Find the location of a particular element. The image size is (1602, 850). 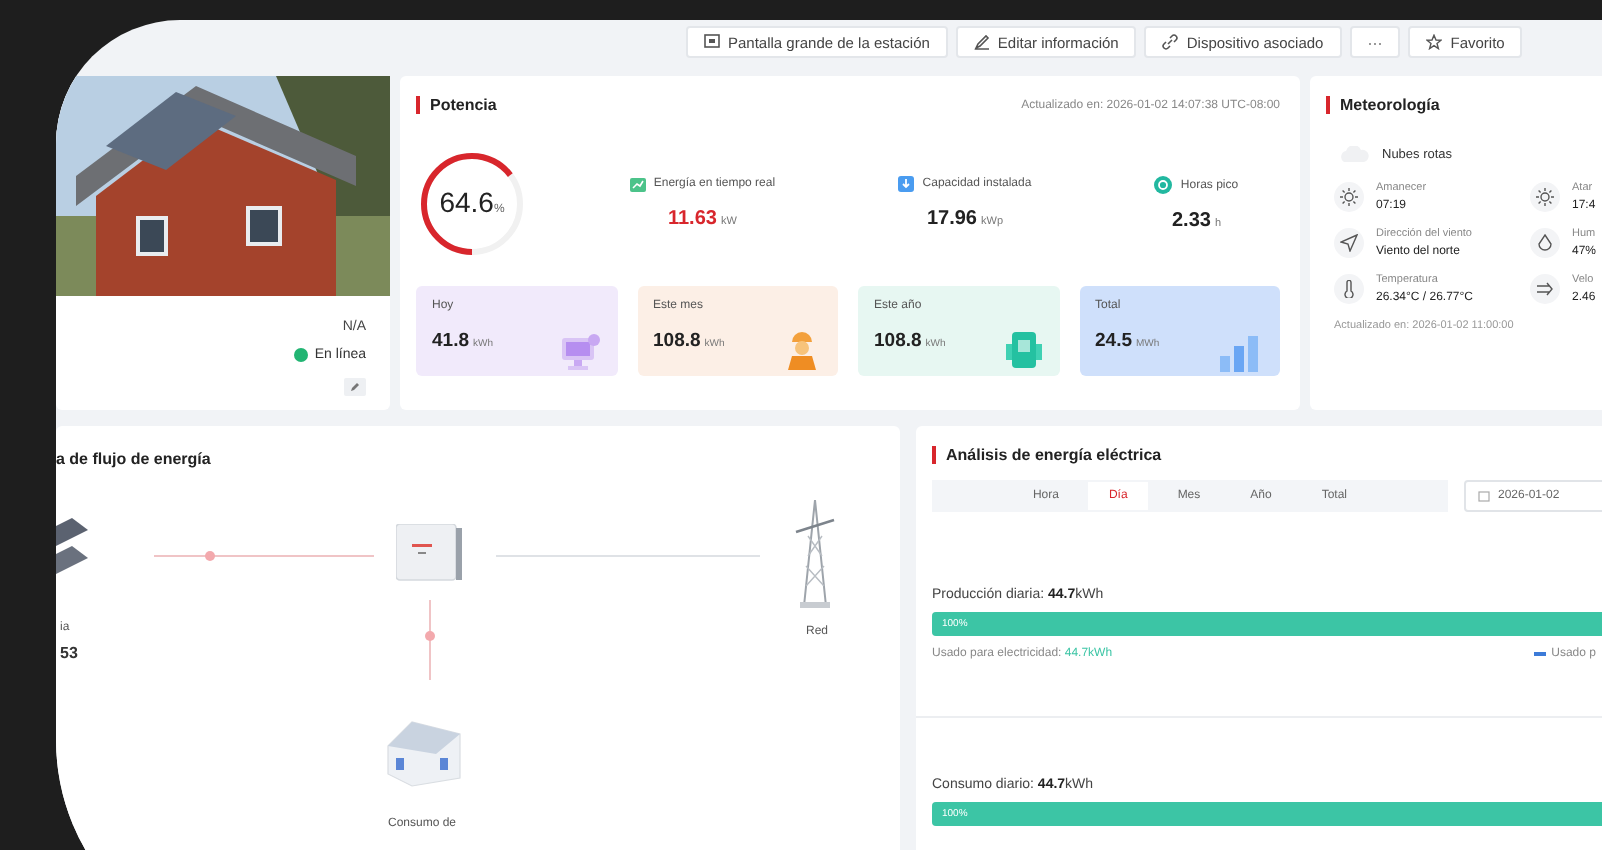

navigation-icon is located at coordinates (1349, 243).